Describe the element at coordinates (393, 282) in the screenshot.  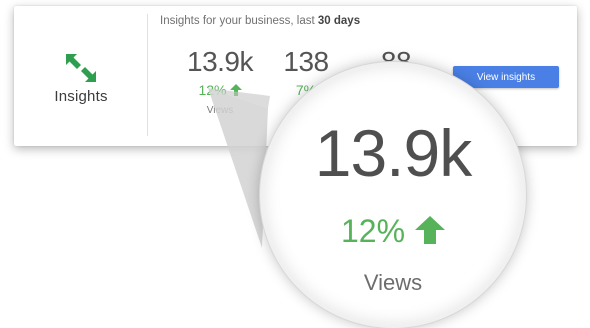
I see `magnified-label: Views` at that location.